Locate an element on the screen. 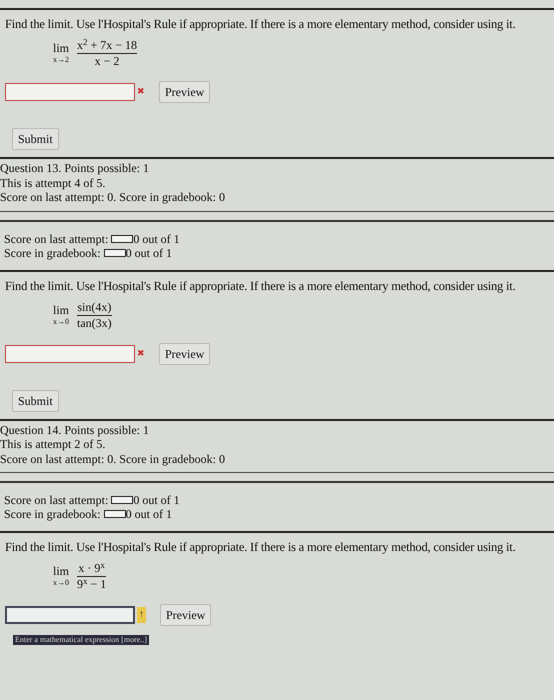  question-info-line: This is attempt 4 of 5. is located at coordinates (53, 183).